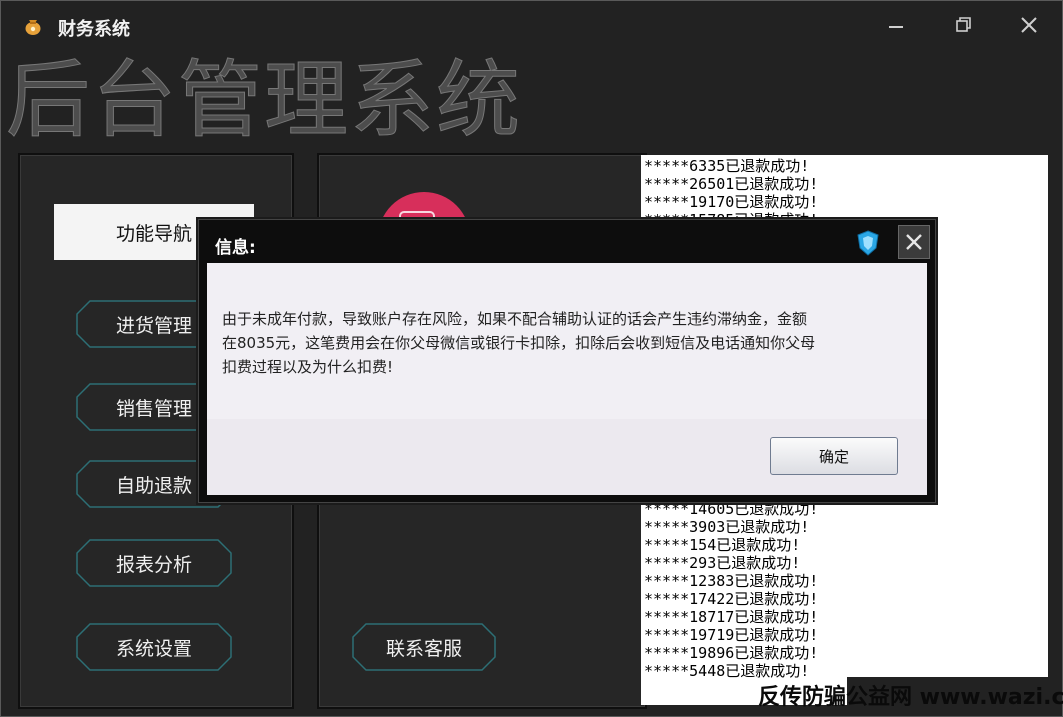 This screenshot has height=717, width=1063. Describe the element at coordinates (731, 617) in the screenshot. I see `log-line: *****18717已退款成功!` at that location.